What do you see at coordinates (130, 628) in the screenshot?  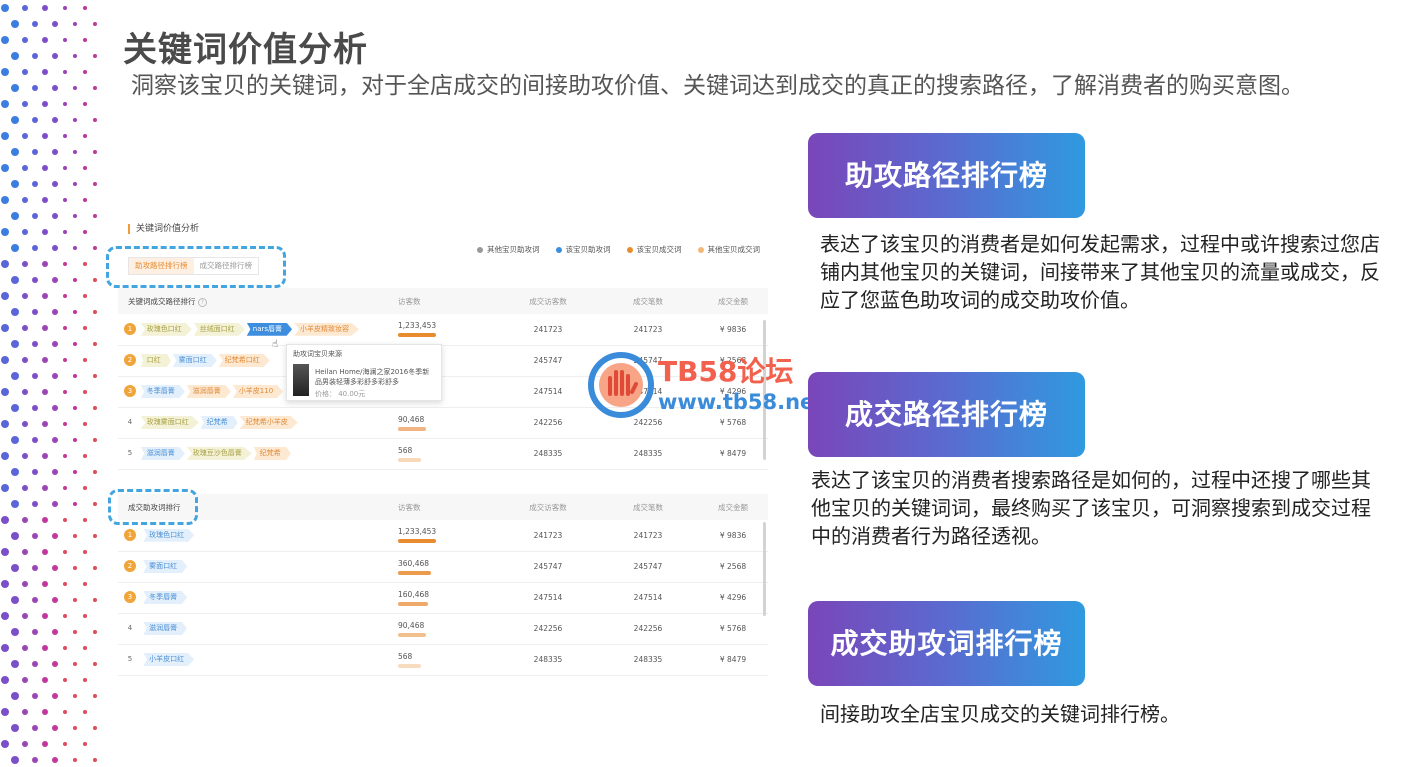 I see `rank-number: 4` at bounding box center [130, 628].